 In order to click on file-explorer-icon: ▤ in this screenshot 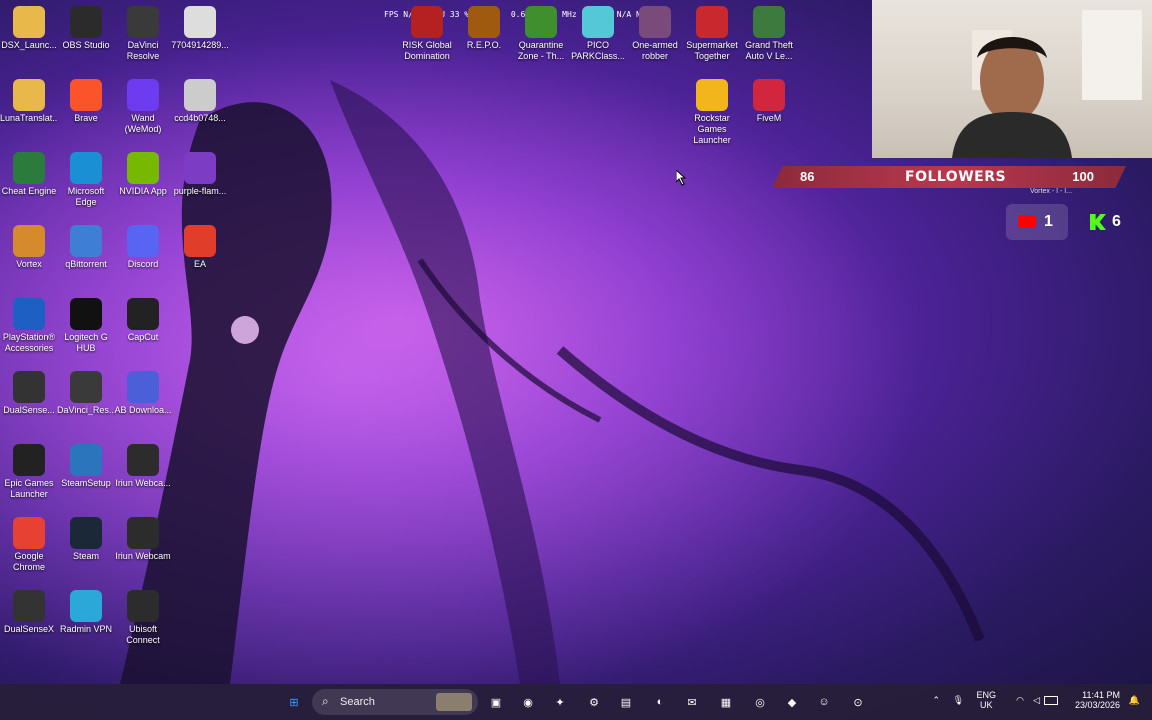, I will do `click(626, 702)`.